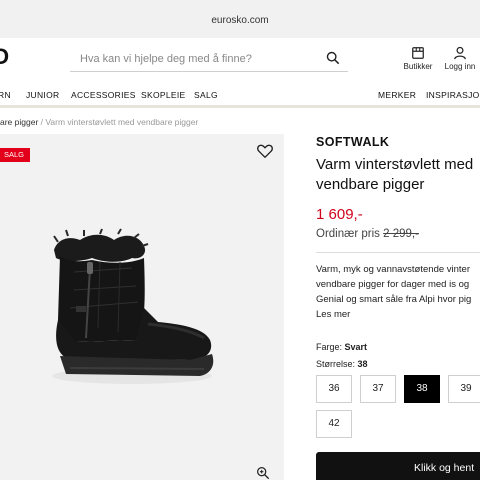 The width and height of the screenshot is (480, 480). What do you see at coordinates (337, 364) in the screenshot?
I see `size-label: Størrelse:` at bounding box center [337, 364].